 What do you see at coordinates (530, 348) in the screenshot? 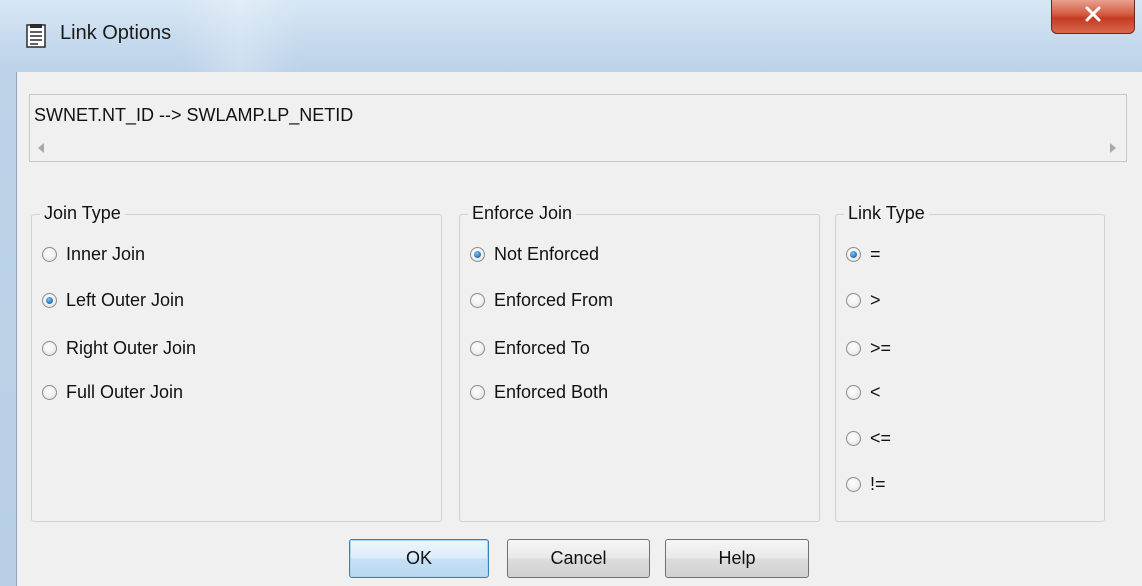
I see `radio-enforced-to: Enforced To` at bounding box center [530, 348].